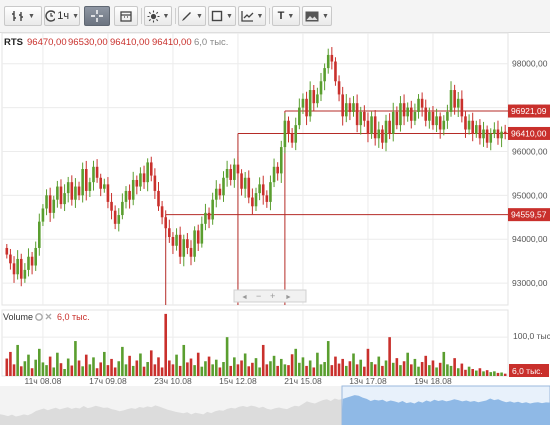 This screenshot has height=425, width=550. What do you see at coordinates (288, 297) in the screenshot?
I see `scroll-right-button: ►` at bounding box center [288, 297].